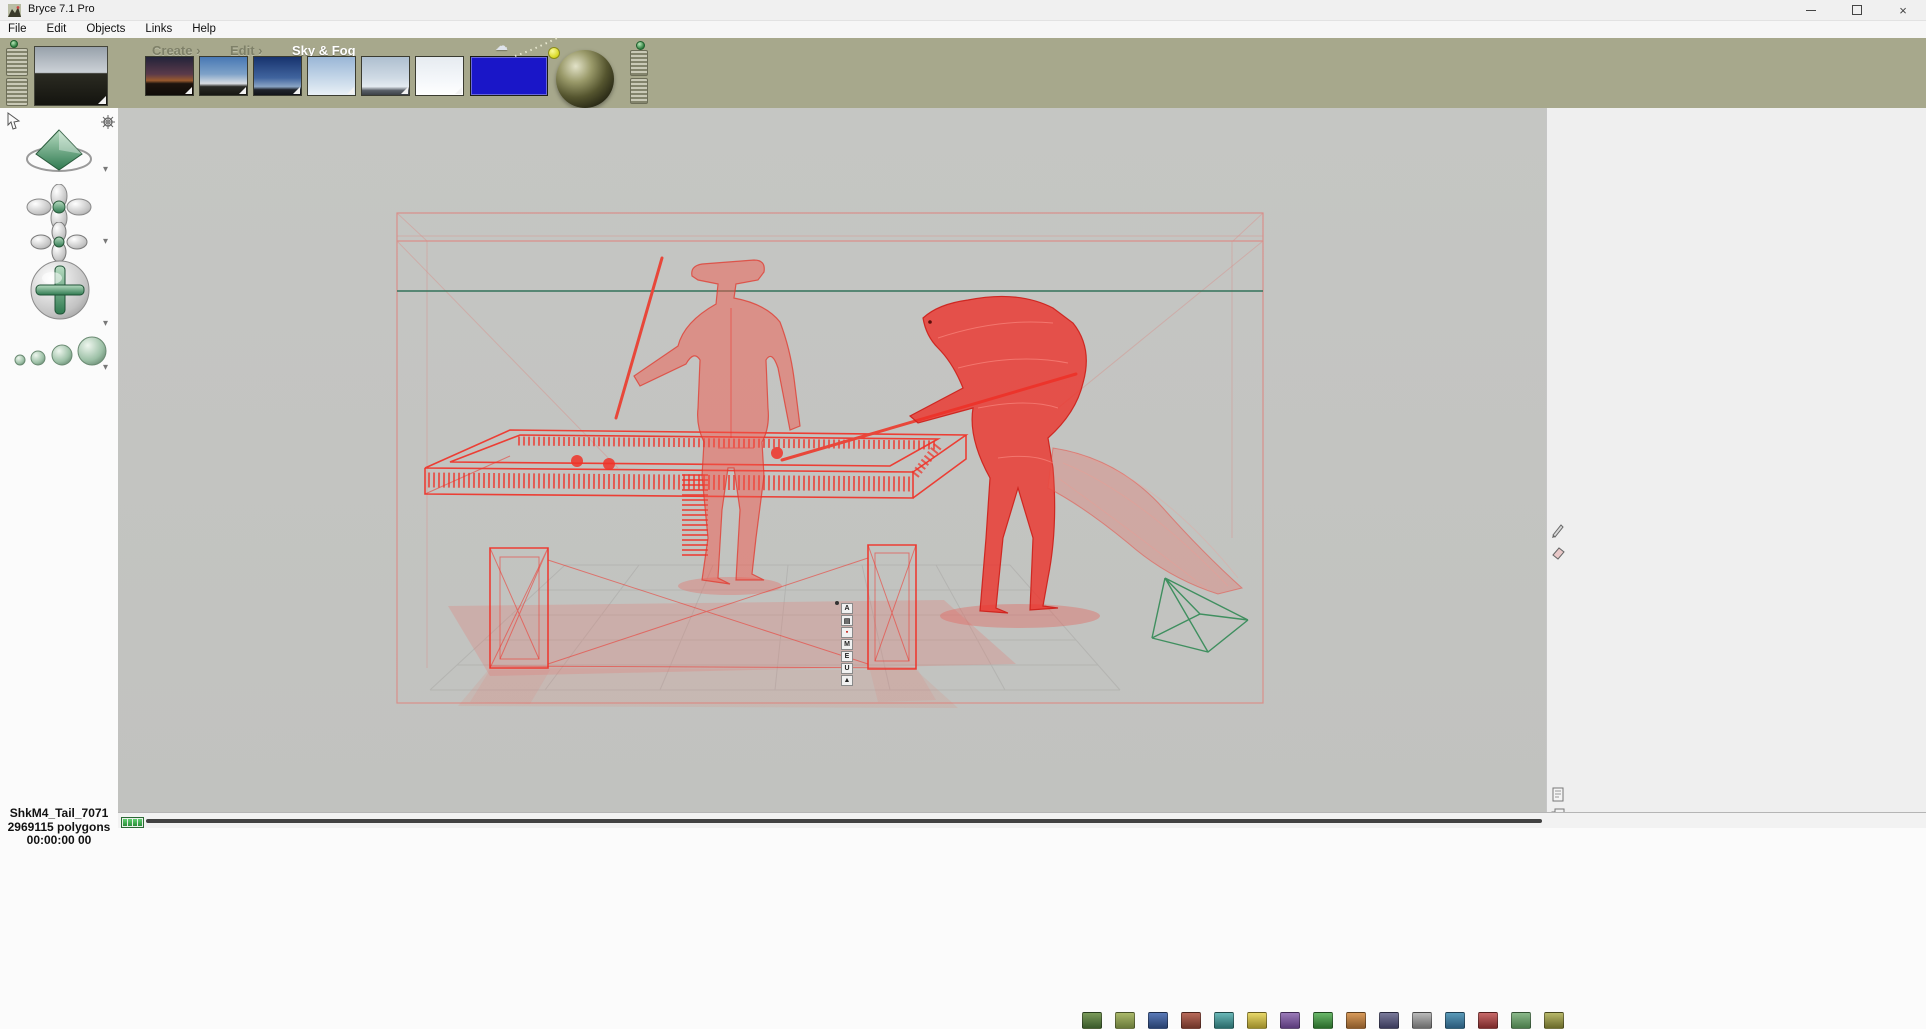 The height and width of the screenshot is (1029, 1926). What do you see at coordinates (847, 620) in the screenshot?
I see `family-button: ▤` at bounding box center [847, 620].